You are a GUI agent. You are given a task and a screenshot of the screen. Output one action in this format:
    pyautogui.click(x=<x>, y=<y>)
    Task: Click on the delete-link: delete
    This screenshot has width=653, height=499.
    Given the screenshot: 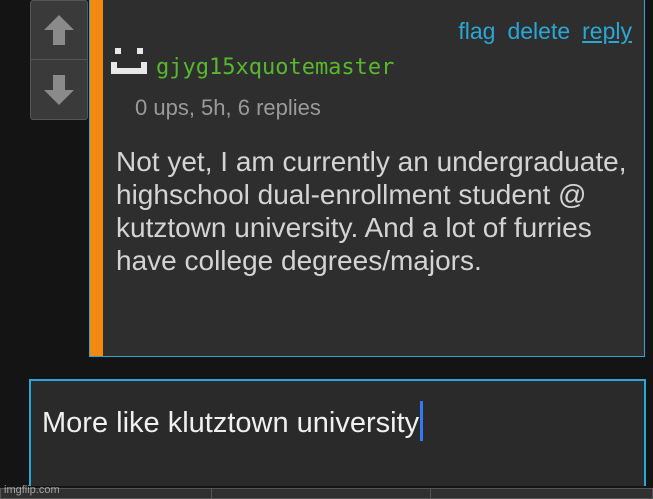 What is the action you would take?
    pyautogui.click(x=538, y=31)
    